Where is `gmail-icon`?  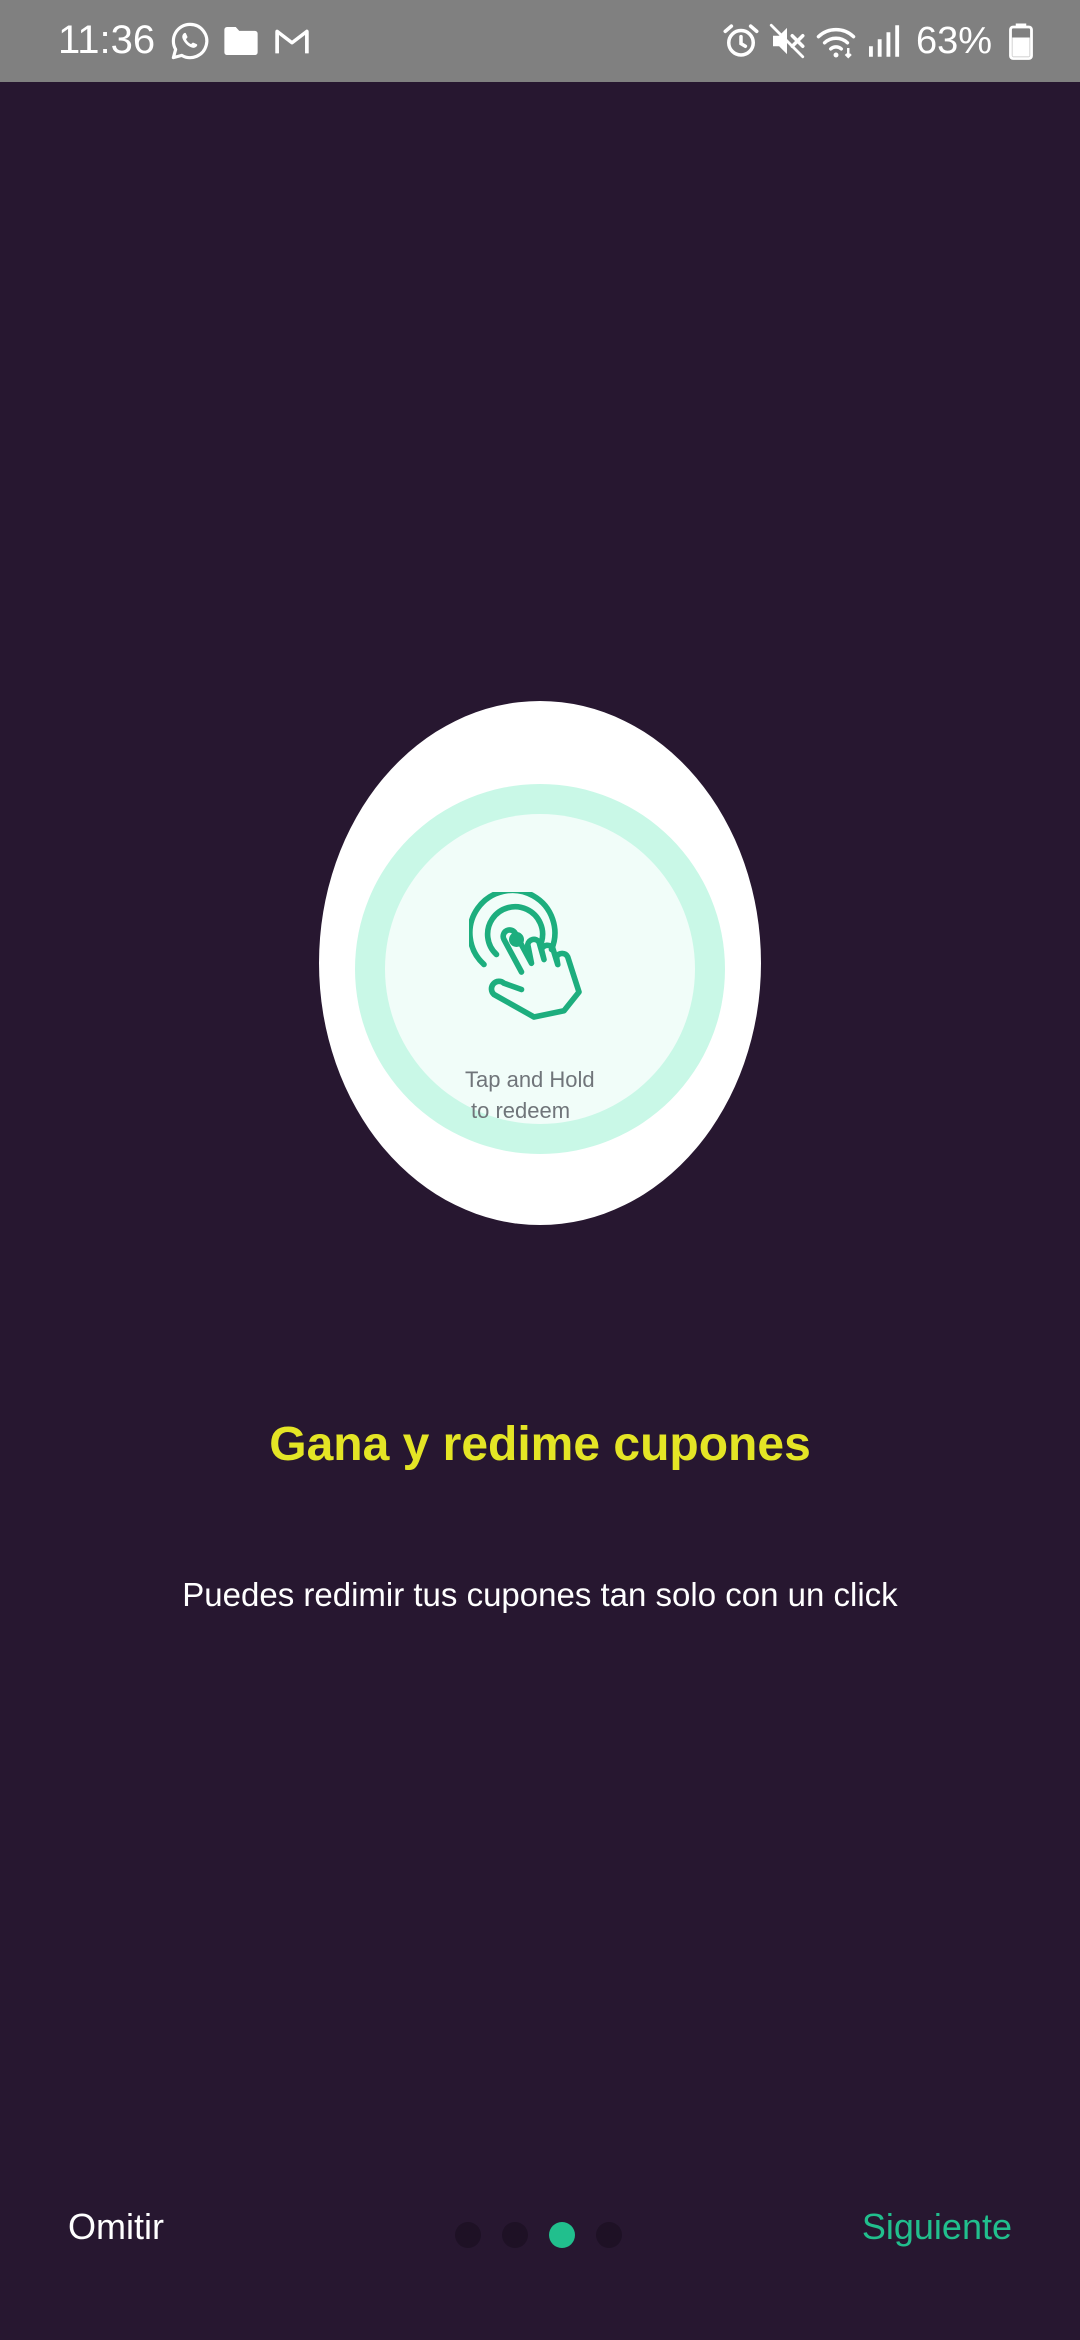 gmail-icon is located at coordinates (292, 41).